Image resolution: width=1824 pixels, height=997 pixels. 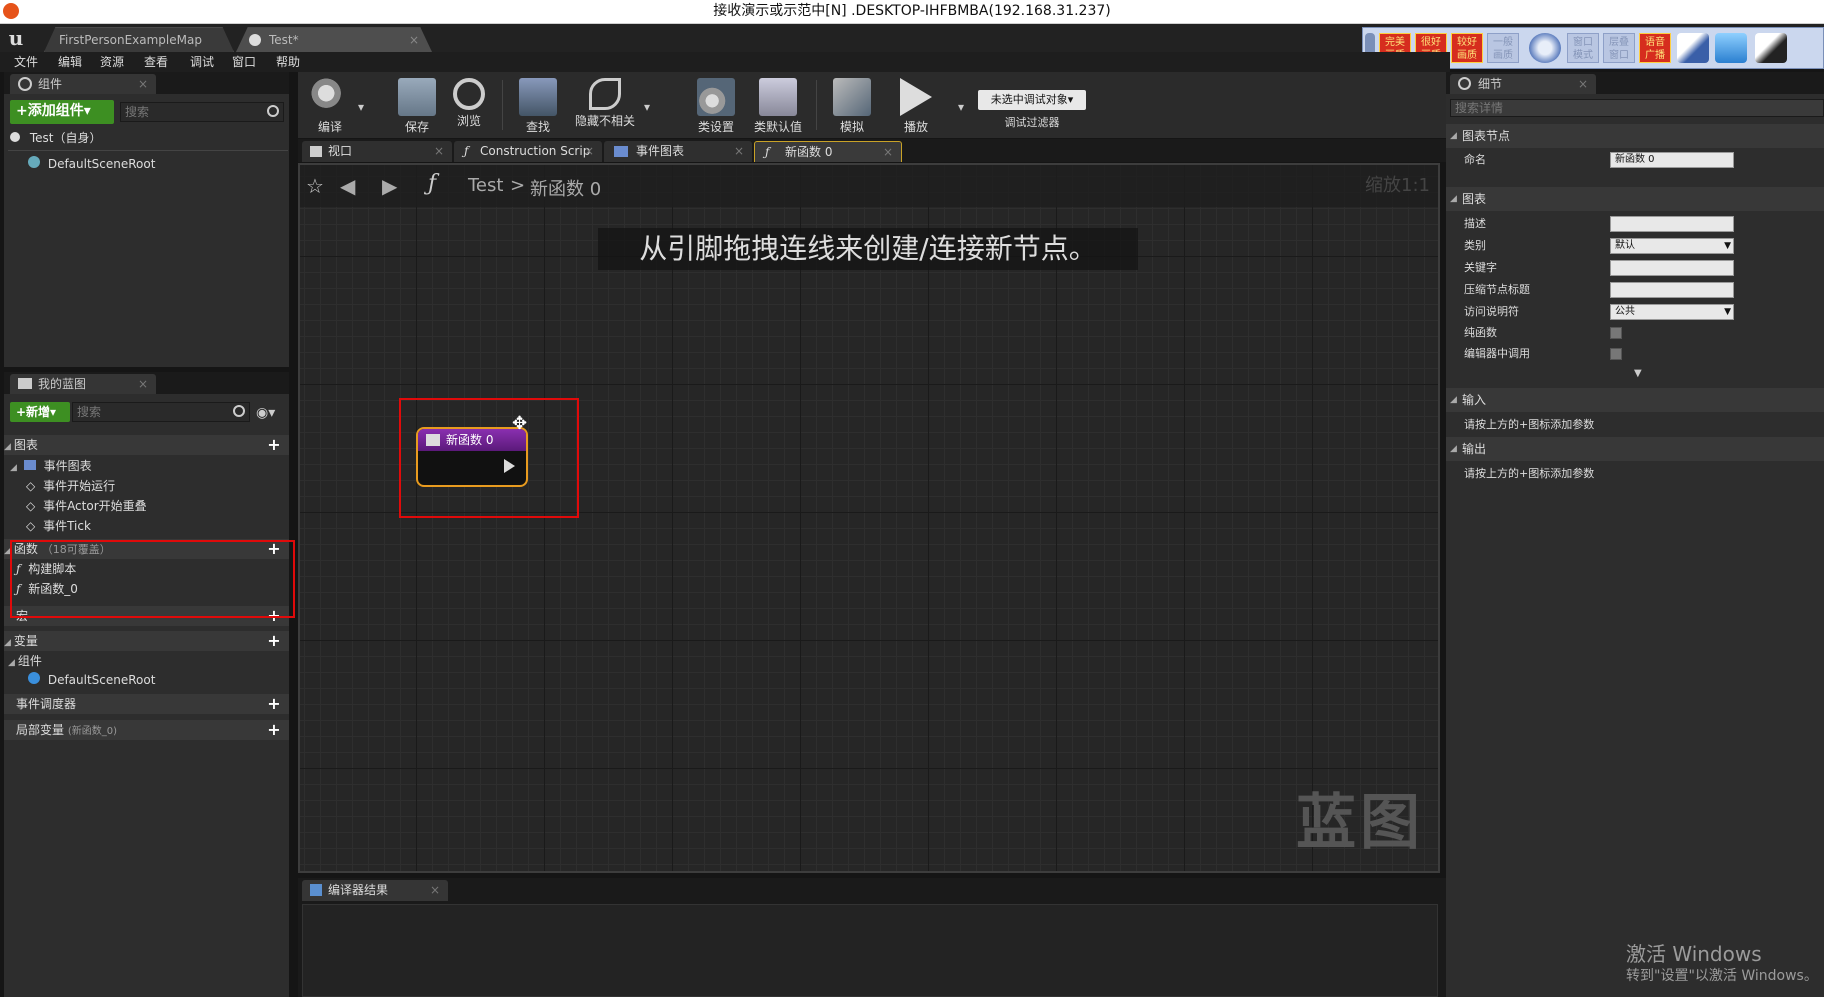 I want to click on add-variable-icon: +, so click(x=274, y=641).